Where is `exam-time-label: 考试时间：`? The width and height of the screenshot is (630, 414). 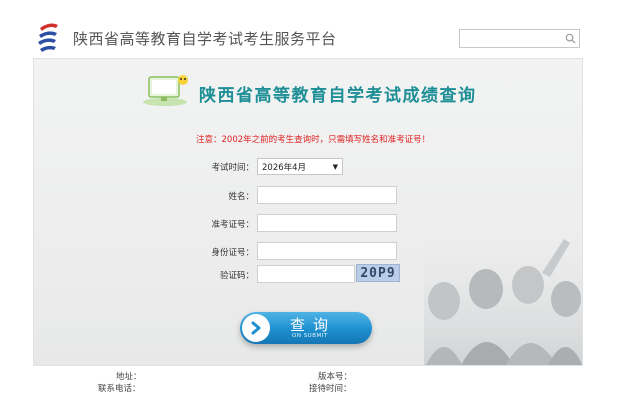 exam-time-label: 考试时间： is located at coordinates (232, 168).